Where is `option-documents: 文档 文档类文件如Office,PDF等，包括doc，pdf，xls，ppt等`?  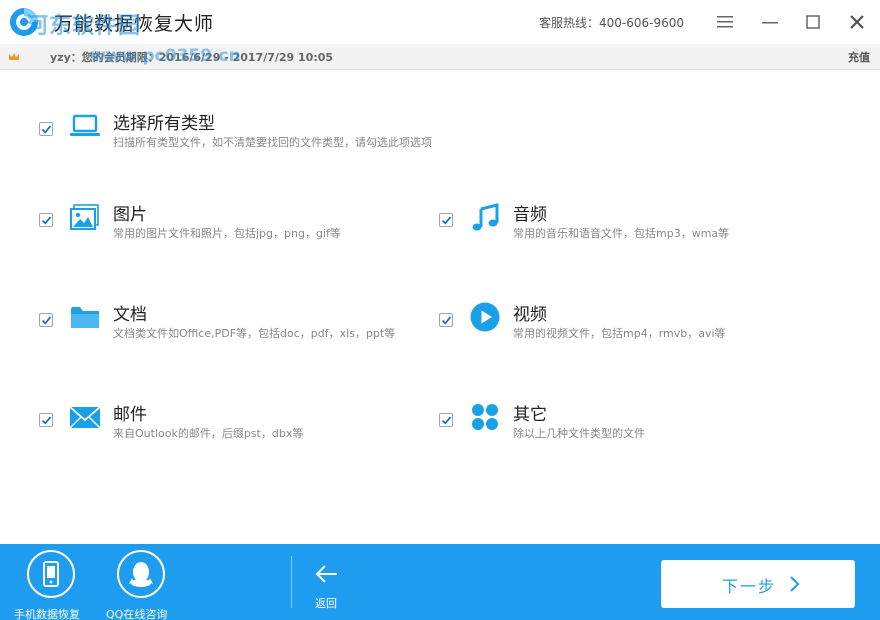 option-documents: 文档 文档类文件如Office,PDF等，包括doc，pdf，xls，ppt等 is located at coordinates (234, 332).